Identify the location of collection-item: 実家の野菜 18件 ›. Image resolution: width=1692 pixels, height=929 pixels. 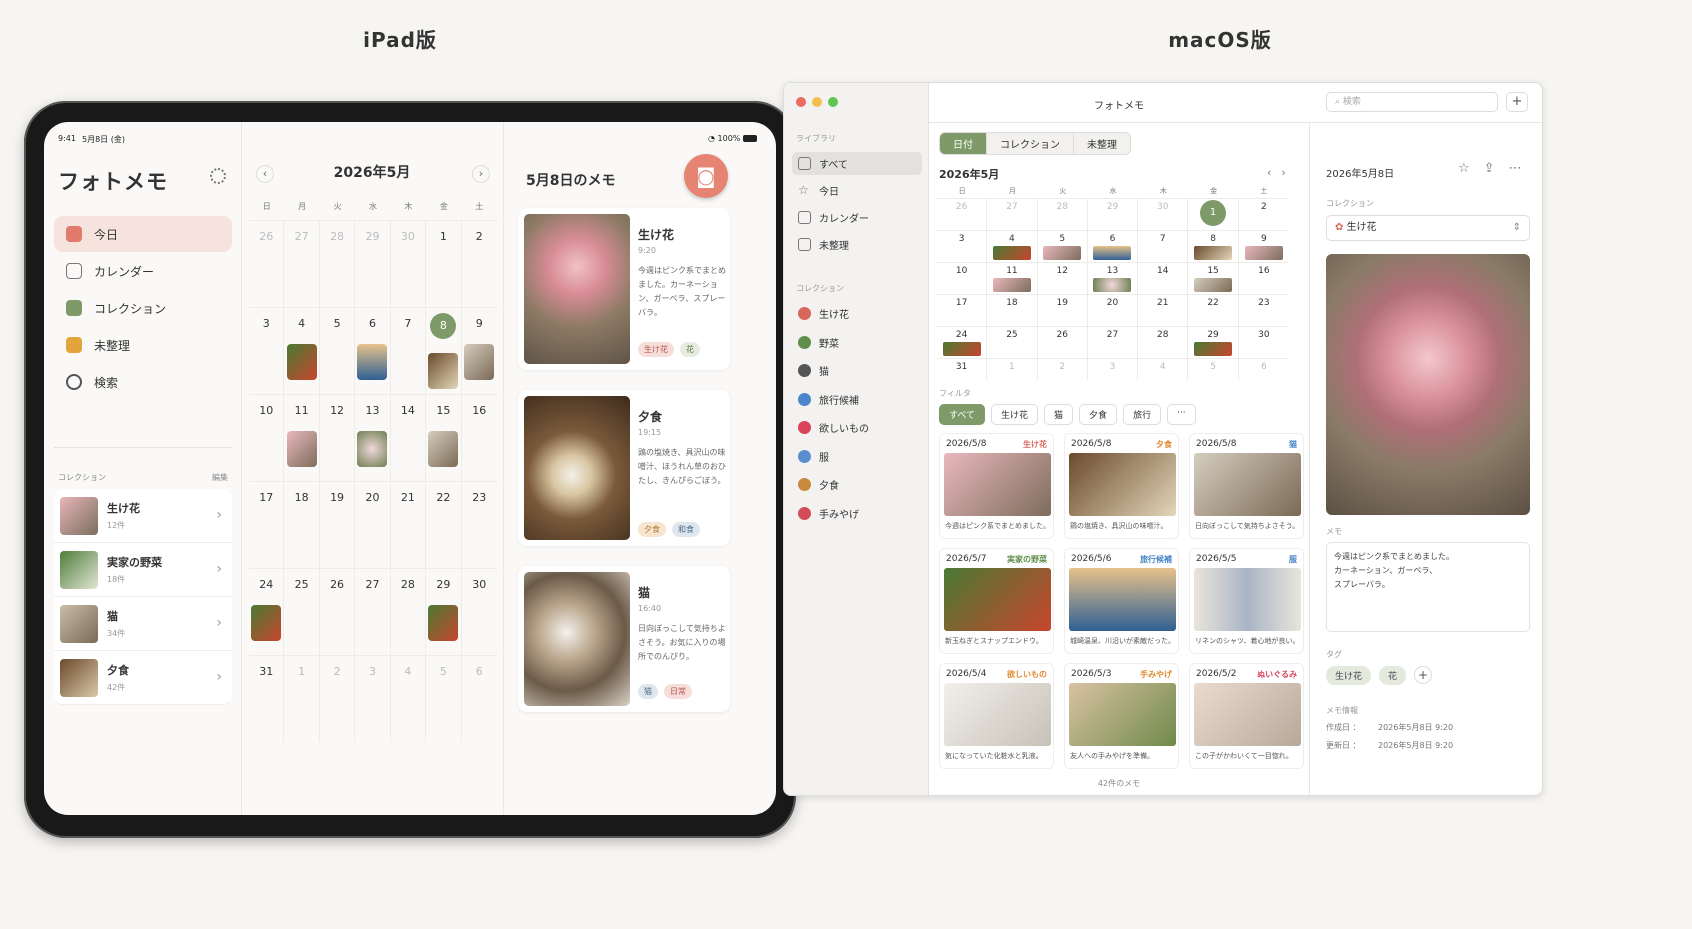
(143, 570).